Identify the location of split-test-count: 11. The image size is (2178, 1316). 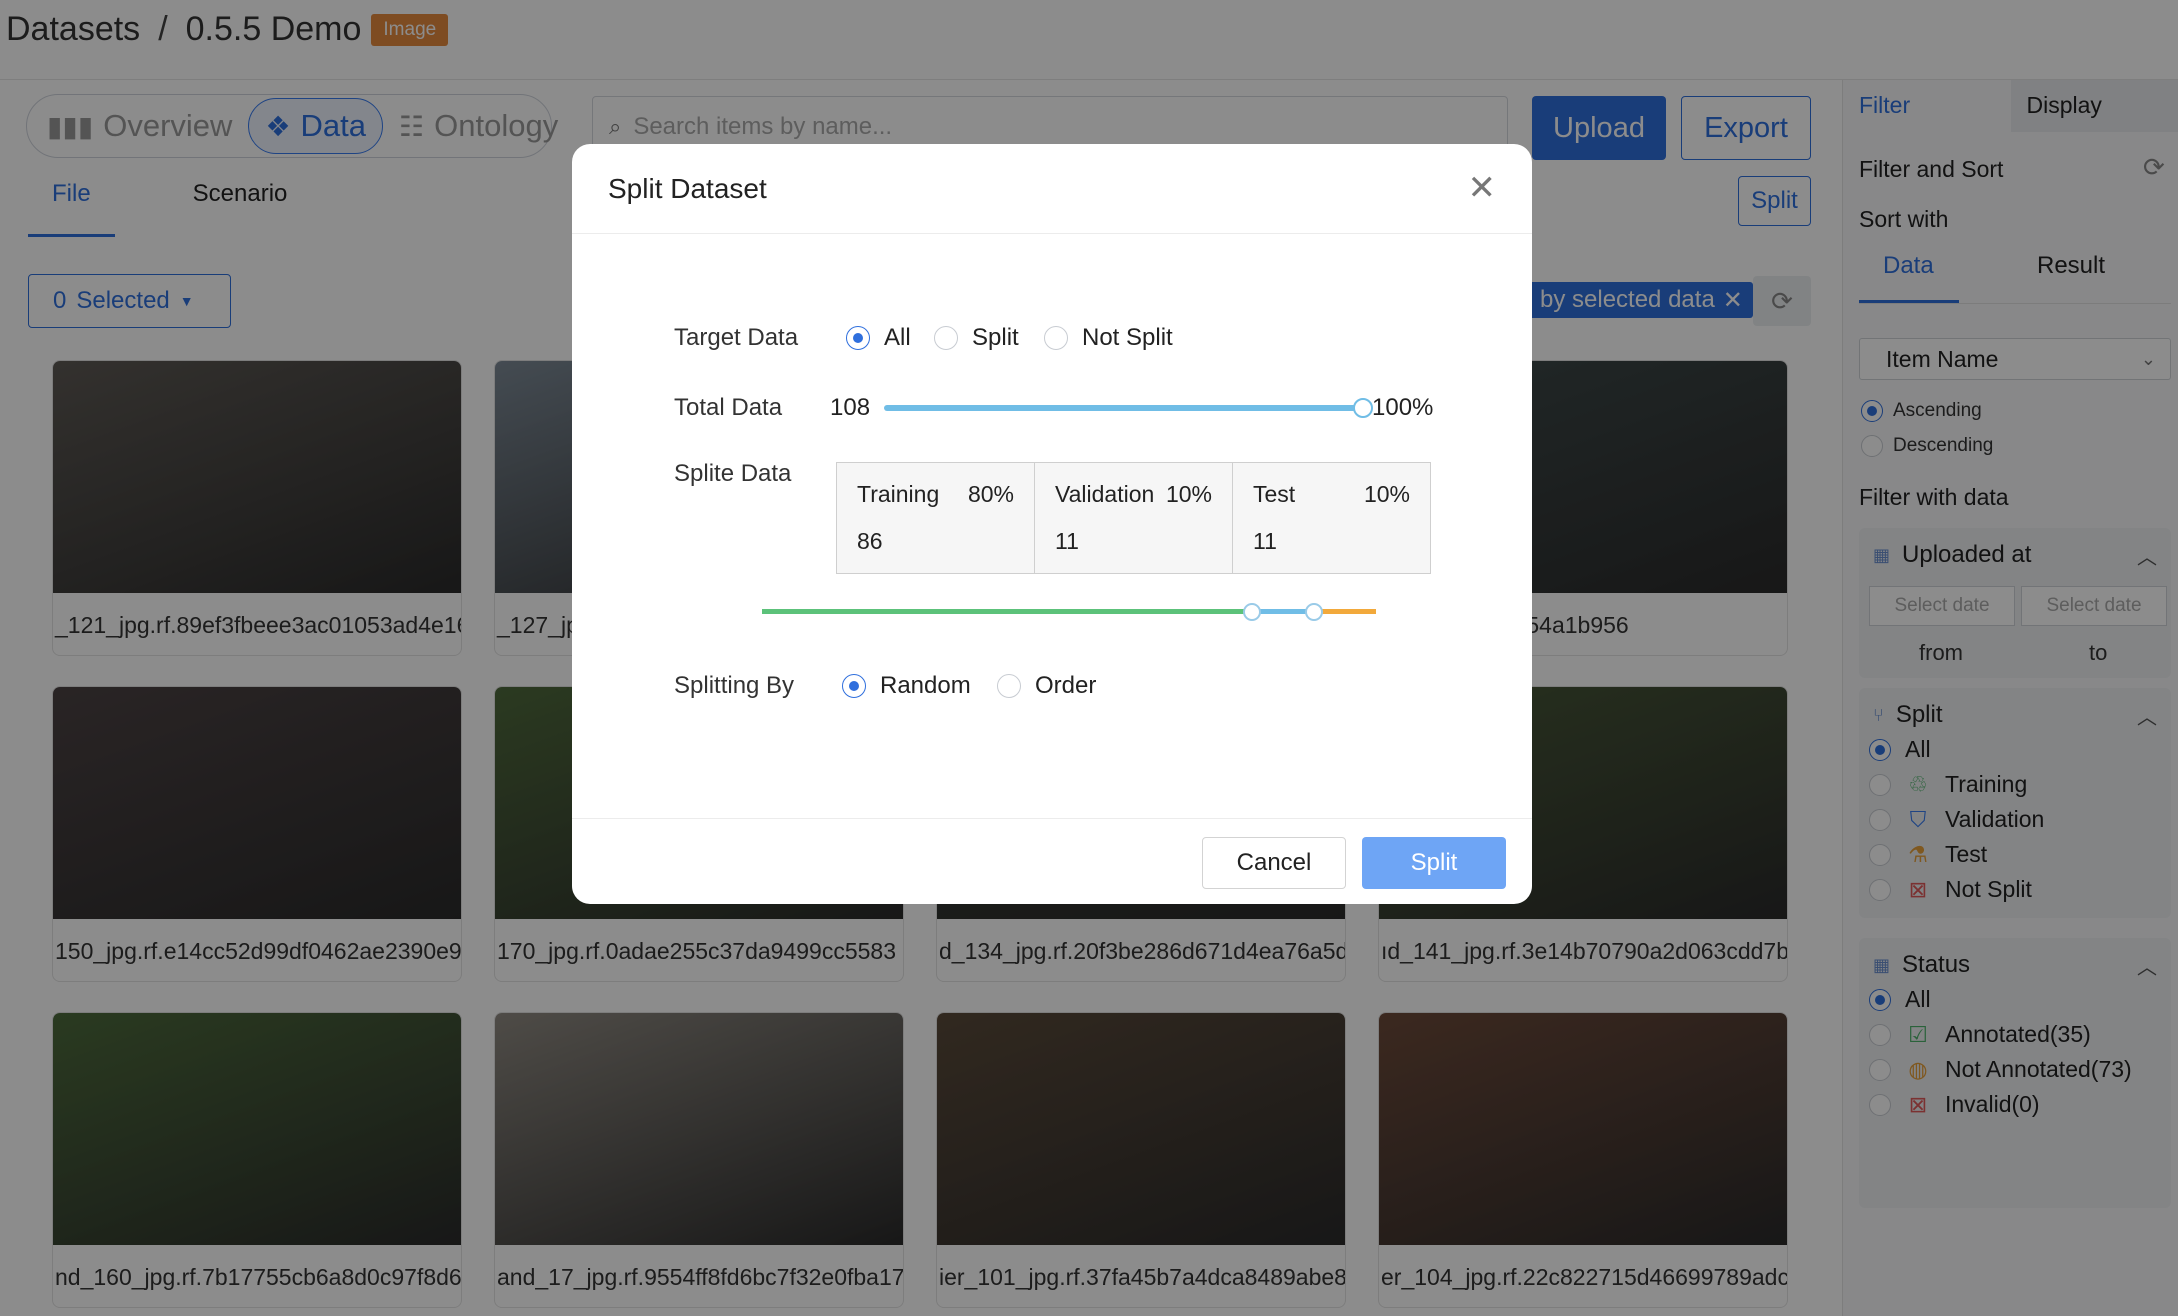
(1265, 541).